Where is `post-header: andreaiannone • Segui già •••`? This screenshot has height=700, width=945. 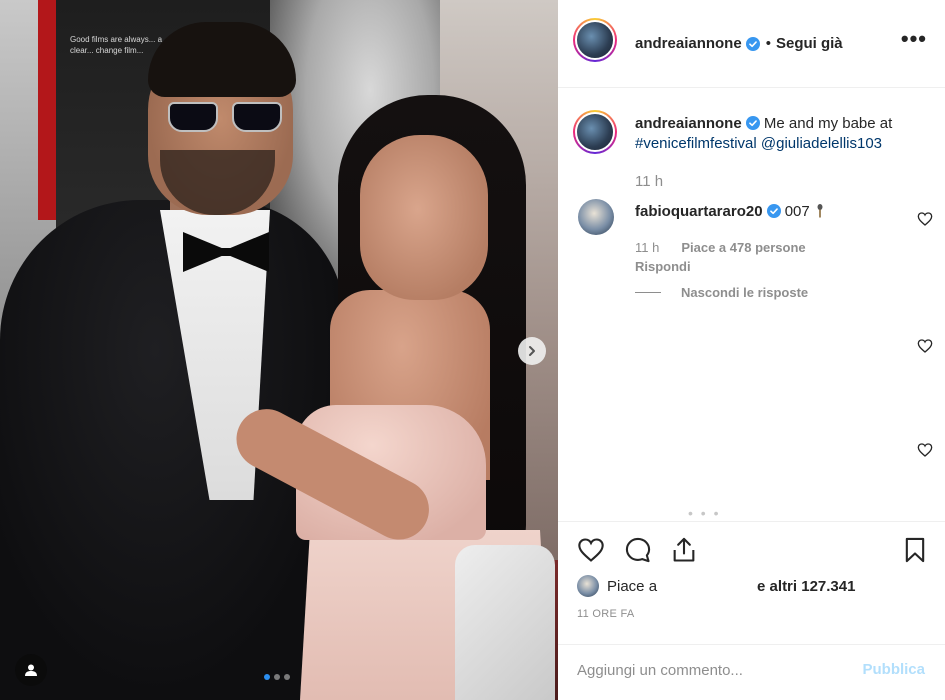 post-header: andreaiannone • Segui già ••• is located at coordinates (751, 44).